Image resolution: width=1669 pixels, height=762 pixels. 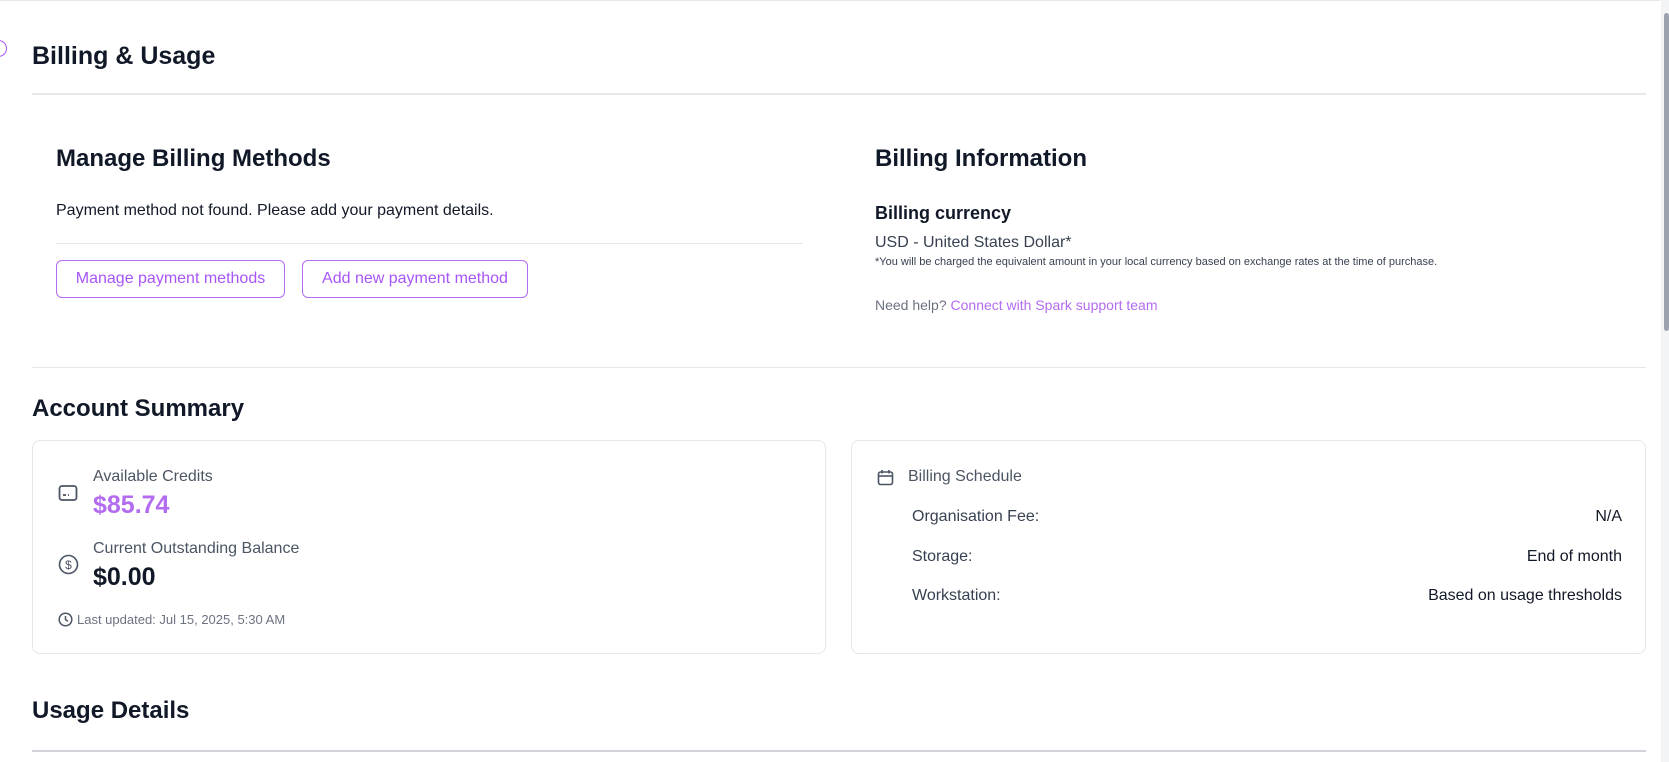 I want to click on page-title: Billing & Usage, so click(x=124, y=56).